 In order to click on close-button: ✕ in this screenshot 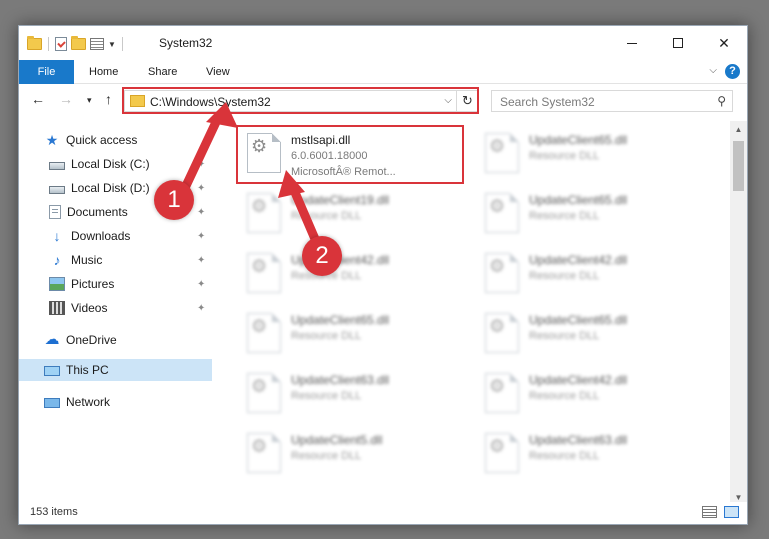, I will do `click(724, 43)`.